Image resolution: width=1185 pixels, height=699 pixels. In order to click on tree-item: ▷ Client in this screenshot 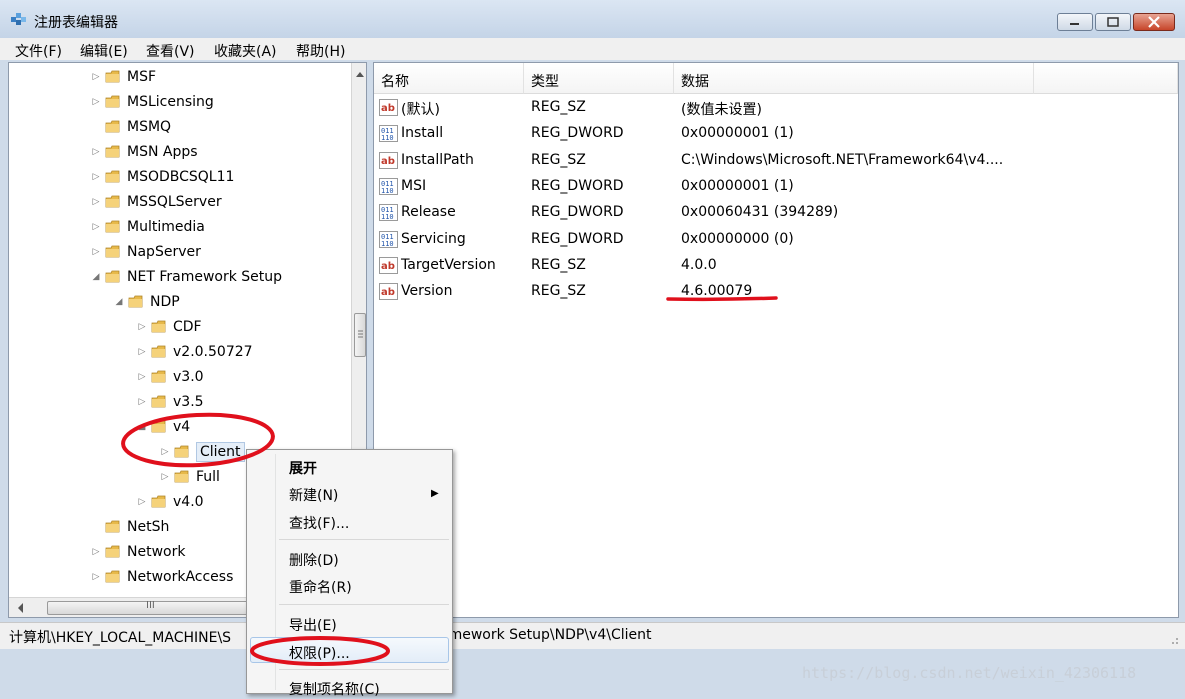, I will do `click(202, 452)`.